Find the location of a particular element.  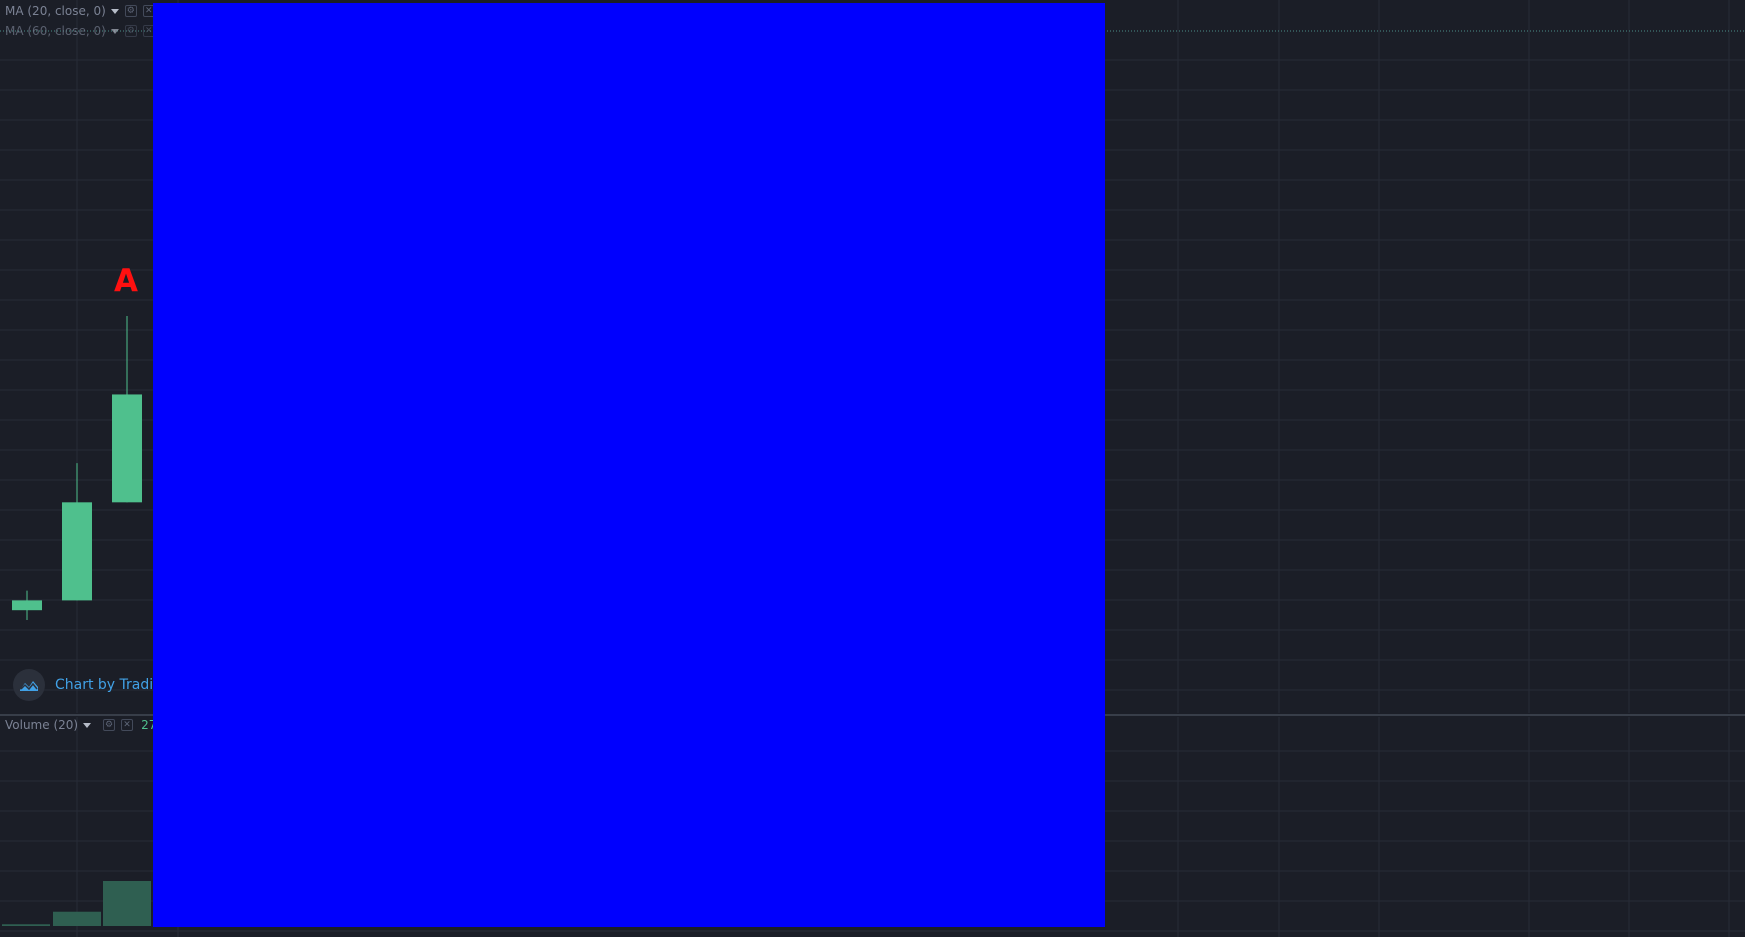

ma20-legend: MA (20, close, 0) ⚙ ✕ is located at coordinates (80, 11).